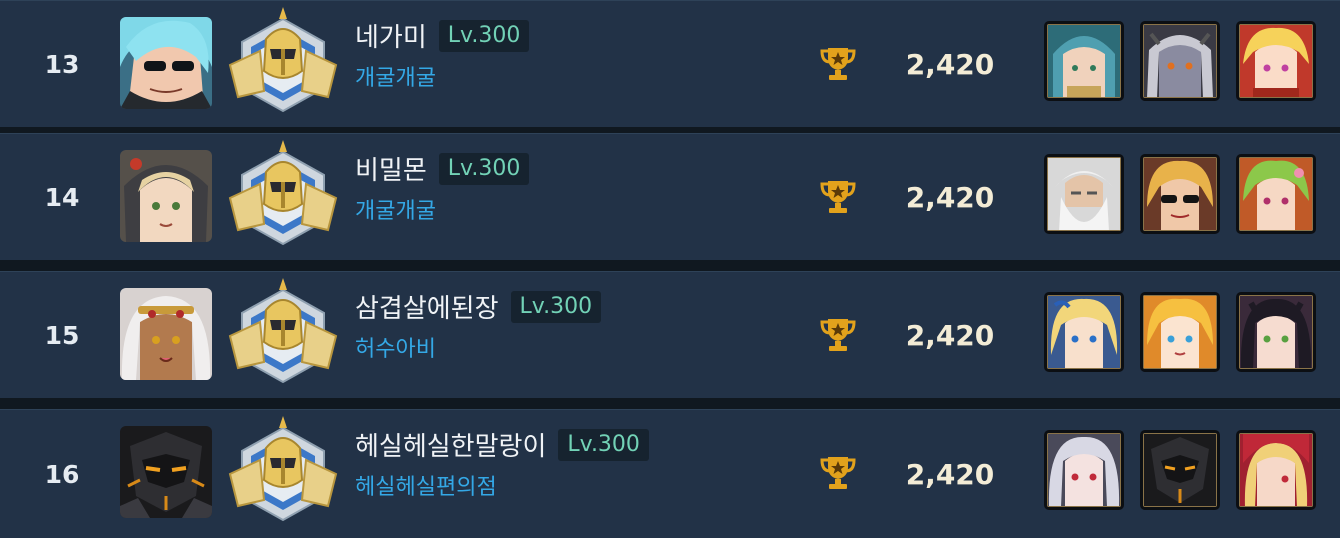 The image size is (1340, 538). What do you see at coordinates (391, 38) in the screenshot?
I see `player-name-text: 네가미` at bounding box center [391, 38].